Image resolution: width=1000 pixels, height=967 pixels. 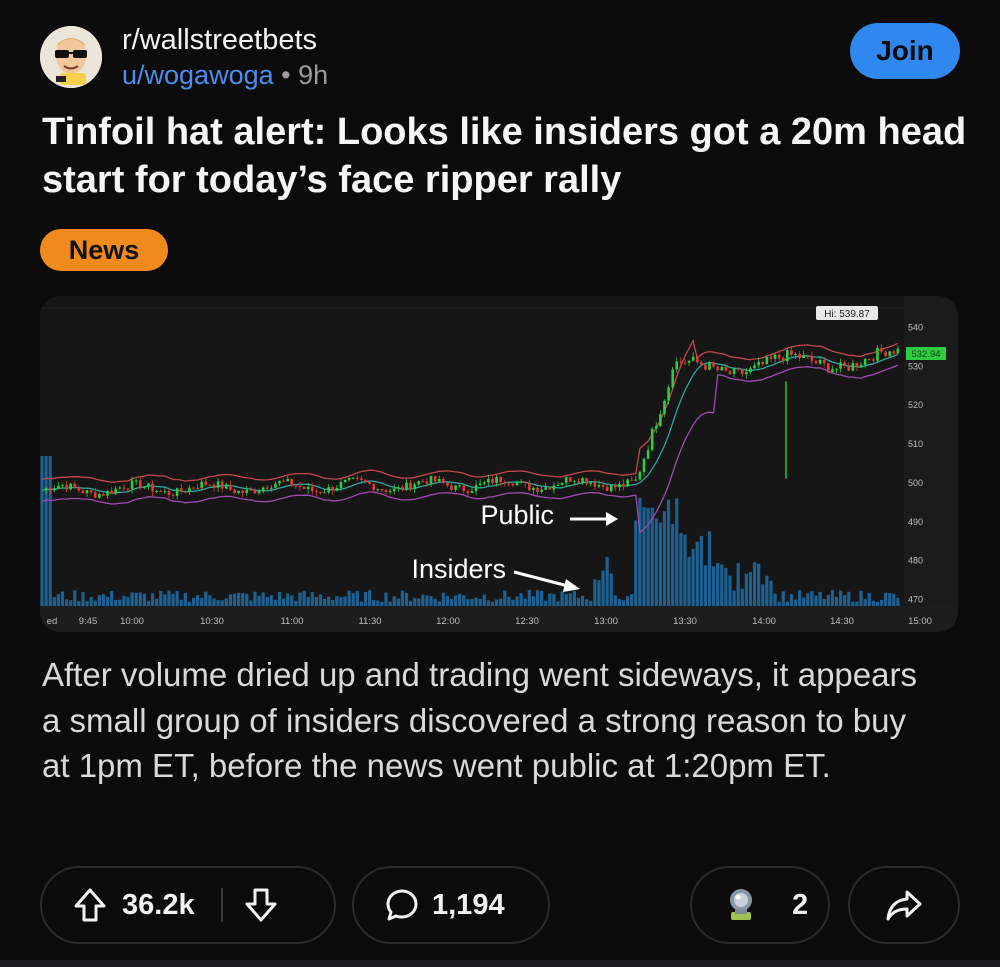 What do you see at coordinates (402, 905) in the screenshot?
I see `comment-bubble-icon` at bounding box center [402, 905].